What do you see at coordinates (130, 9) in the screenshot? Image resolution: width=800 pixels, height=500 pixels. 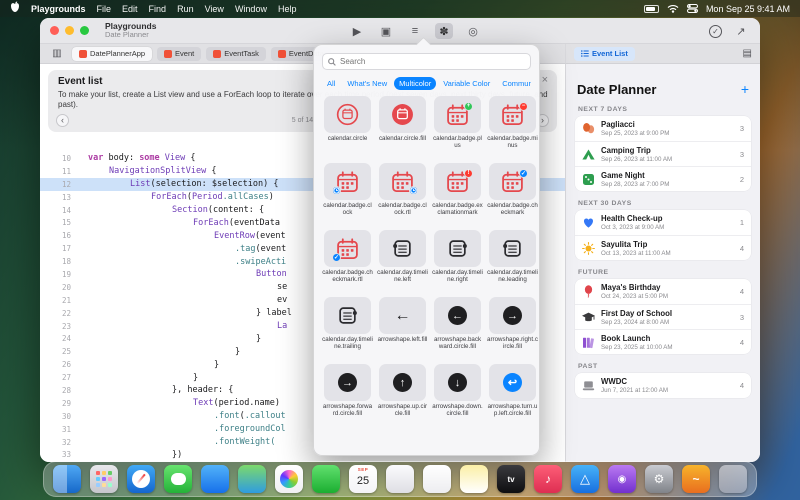 I see `menu-edit: Edit` at bounding box center [130, 9].